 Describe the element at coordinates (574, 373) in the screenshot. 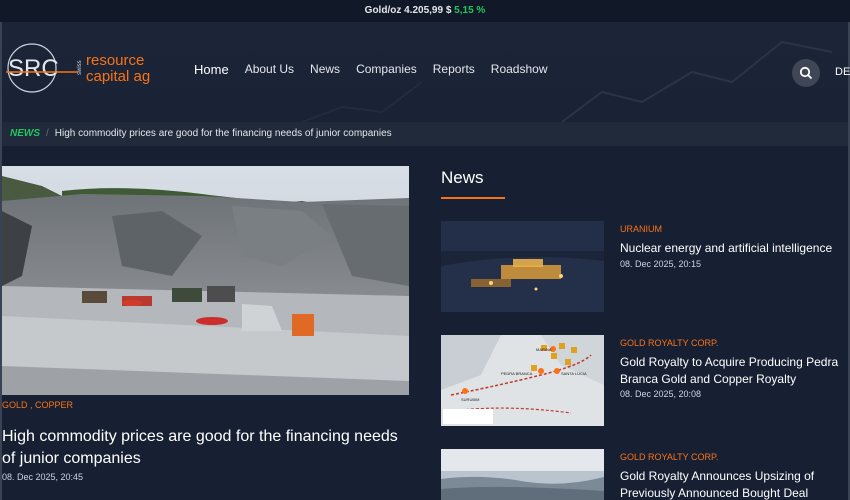

I see `map-label: SANTA LUCIA` at that location.